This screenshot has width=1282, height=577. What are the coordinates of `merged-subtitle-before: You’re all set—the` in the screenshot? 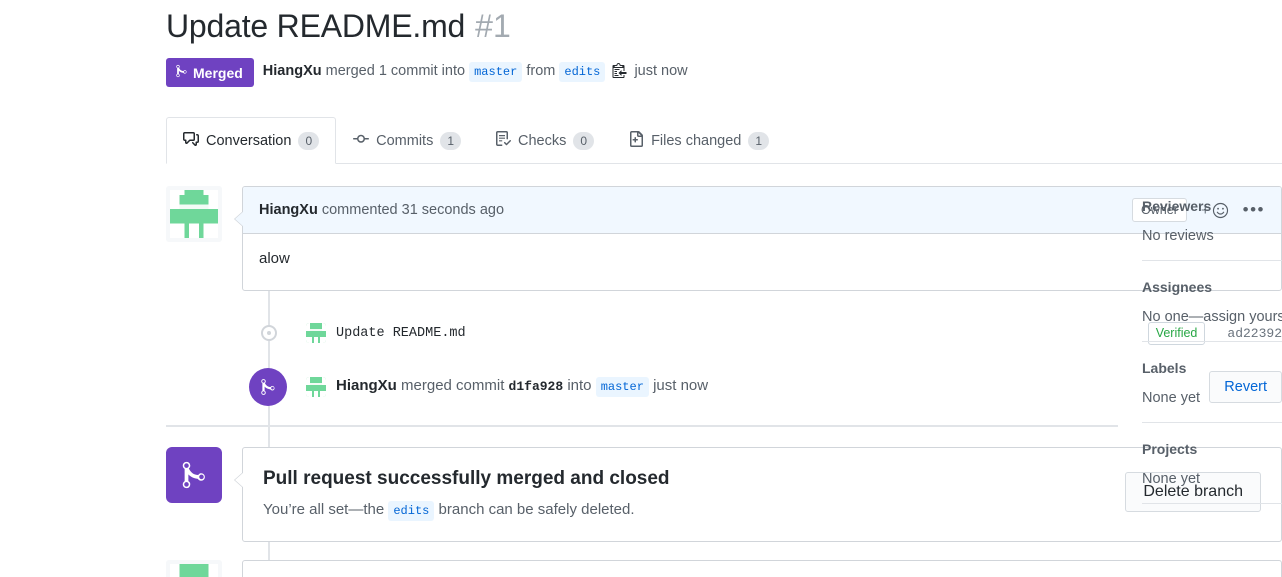 It's located at (324, 509).